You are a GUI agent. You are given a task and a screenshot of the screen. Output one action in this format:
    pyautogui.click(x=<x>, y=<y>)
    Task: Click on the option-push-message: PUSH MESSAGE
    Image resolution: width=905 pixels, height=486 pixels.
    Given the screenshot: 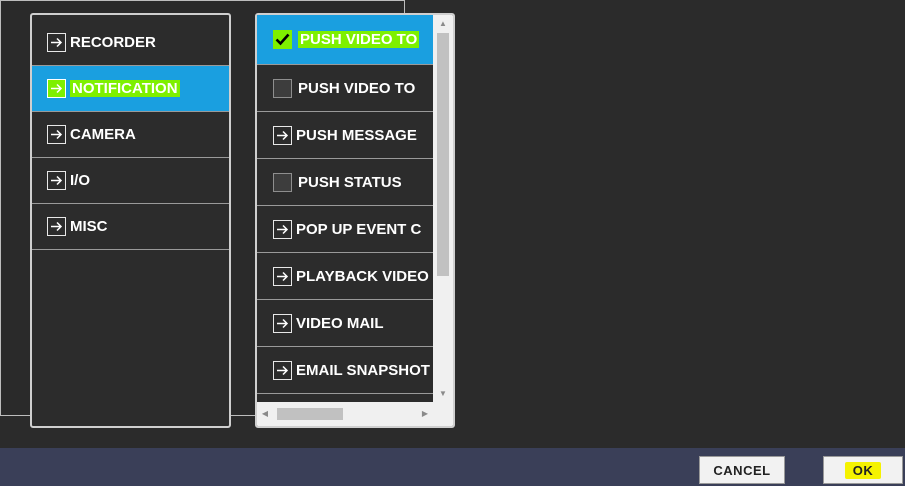 What is the action you would take?
    pyautogui.click(x=345, y=135)
    